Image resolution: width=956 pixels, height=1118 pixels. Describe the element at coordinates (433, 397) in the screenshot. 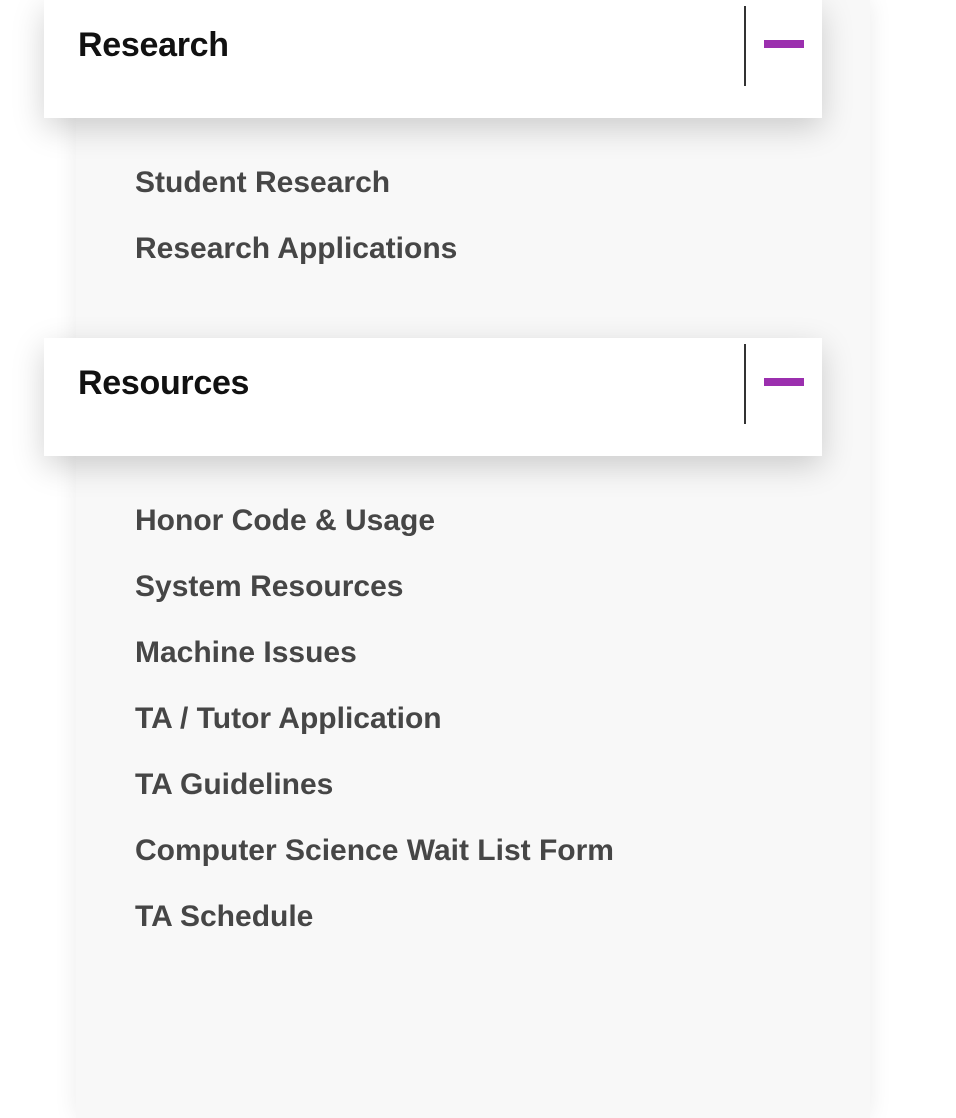

I see `section-header-resources: Resources` at that location.